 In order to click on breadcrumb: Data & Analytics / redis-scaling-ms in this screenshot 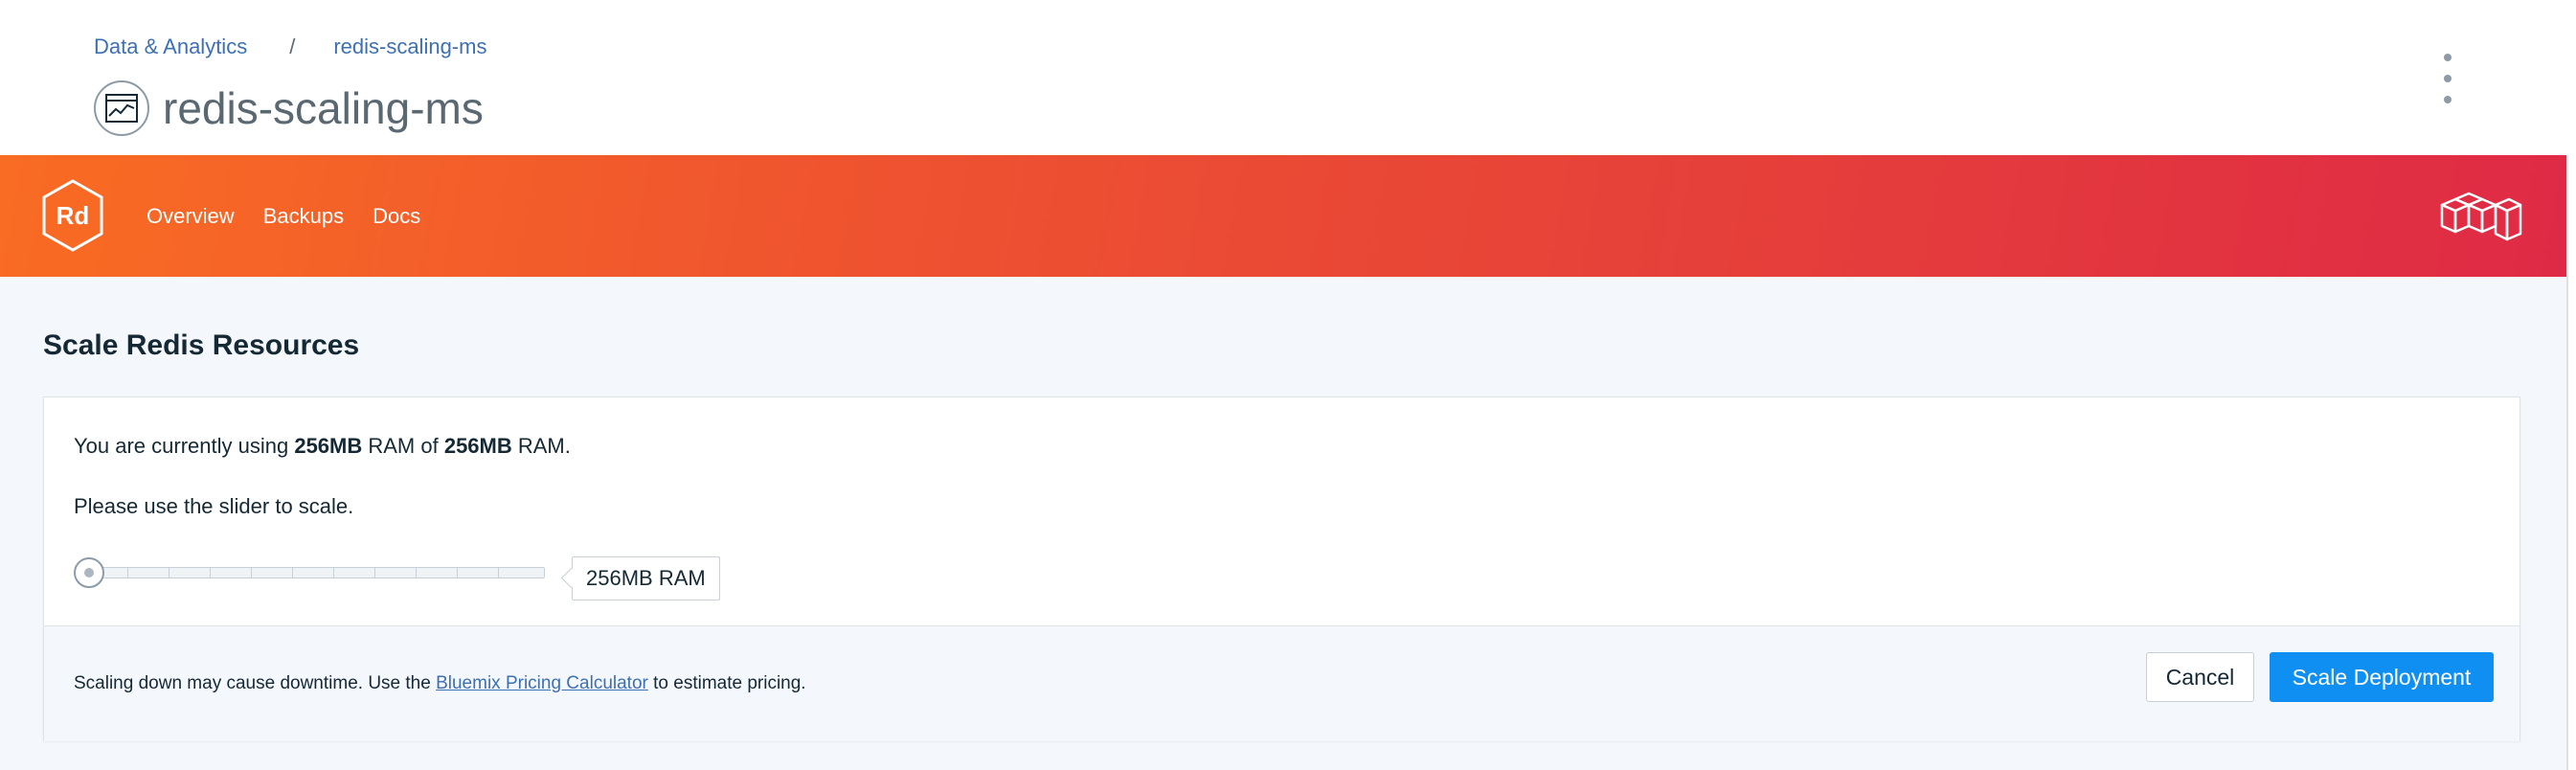, I will do `click(290, 47)`.